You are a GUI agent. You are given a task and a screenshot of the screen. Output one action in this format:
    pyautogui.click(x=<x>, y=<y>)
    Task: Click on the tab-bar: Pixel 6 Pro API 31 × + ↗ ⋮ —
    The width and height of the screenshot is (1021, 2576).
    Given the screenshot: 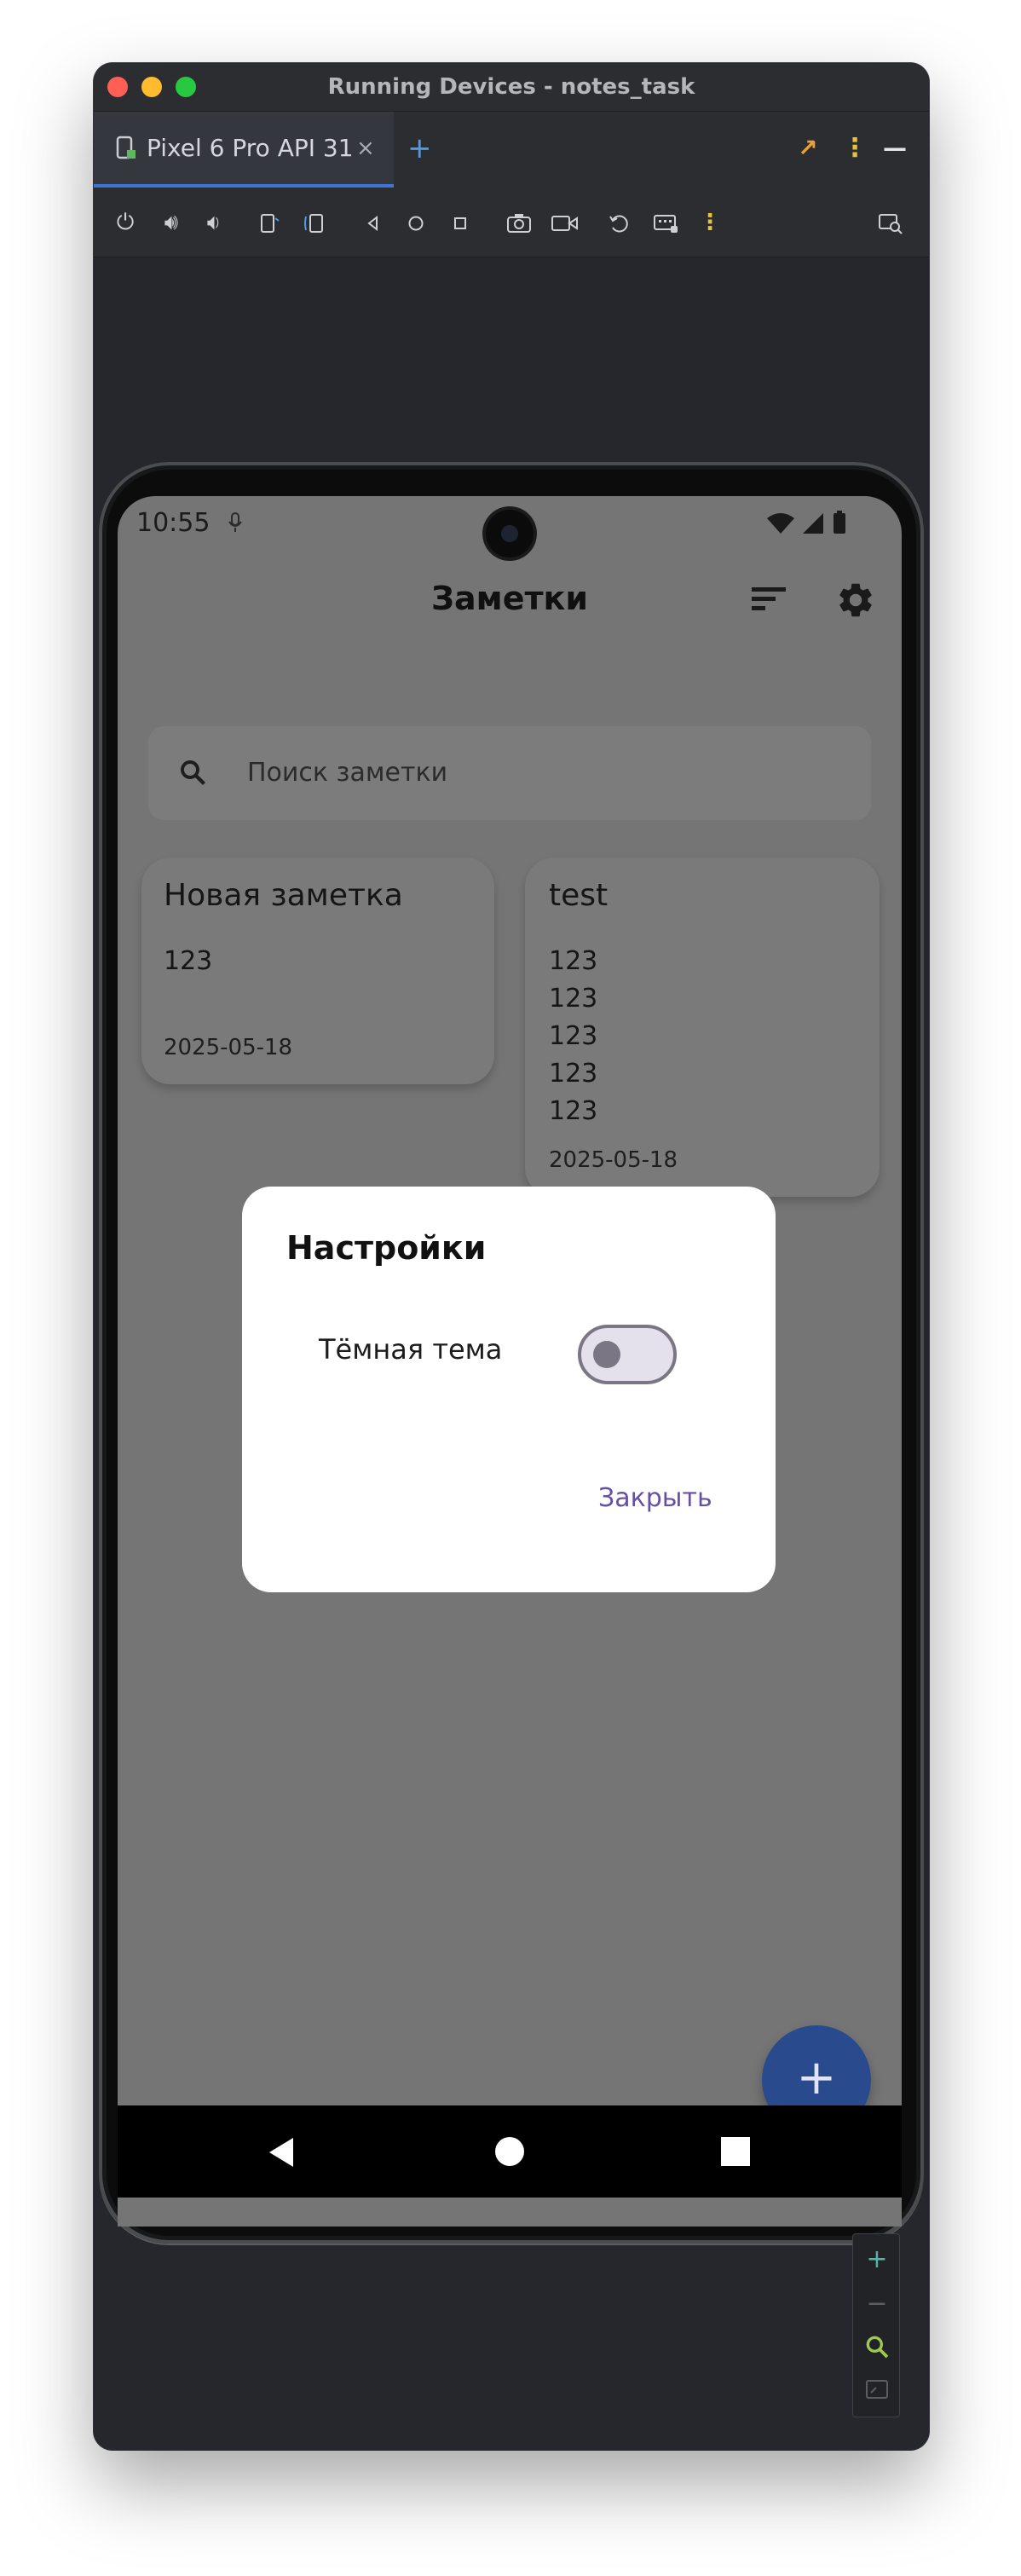 What is the action you would take?
    pyautogui.click(x=512, y=149)
    